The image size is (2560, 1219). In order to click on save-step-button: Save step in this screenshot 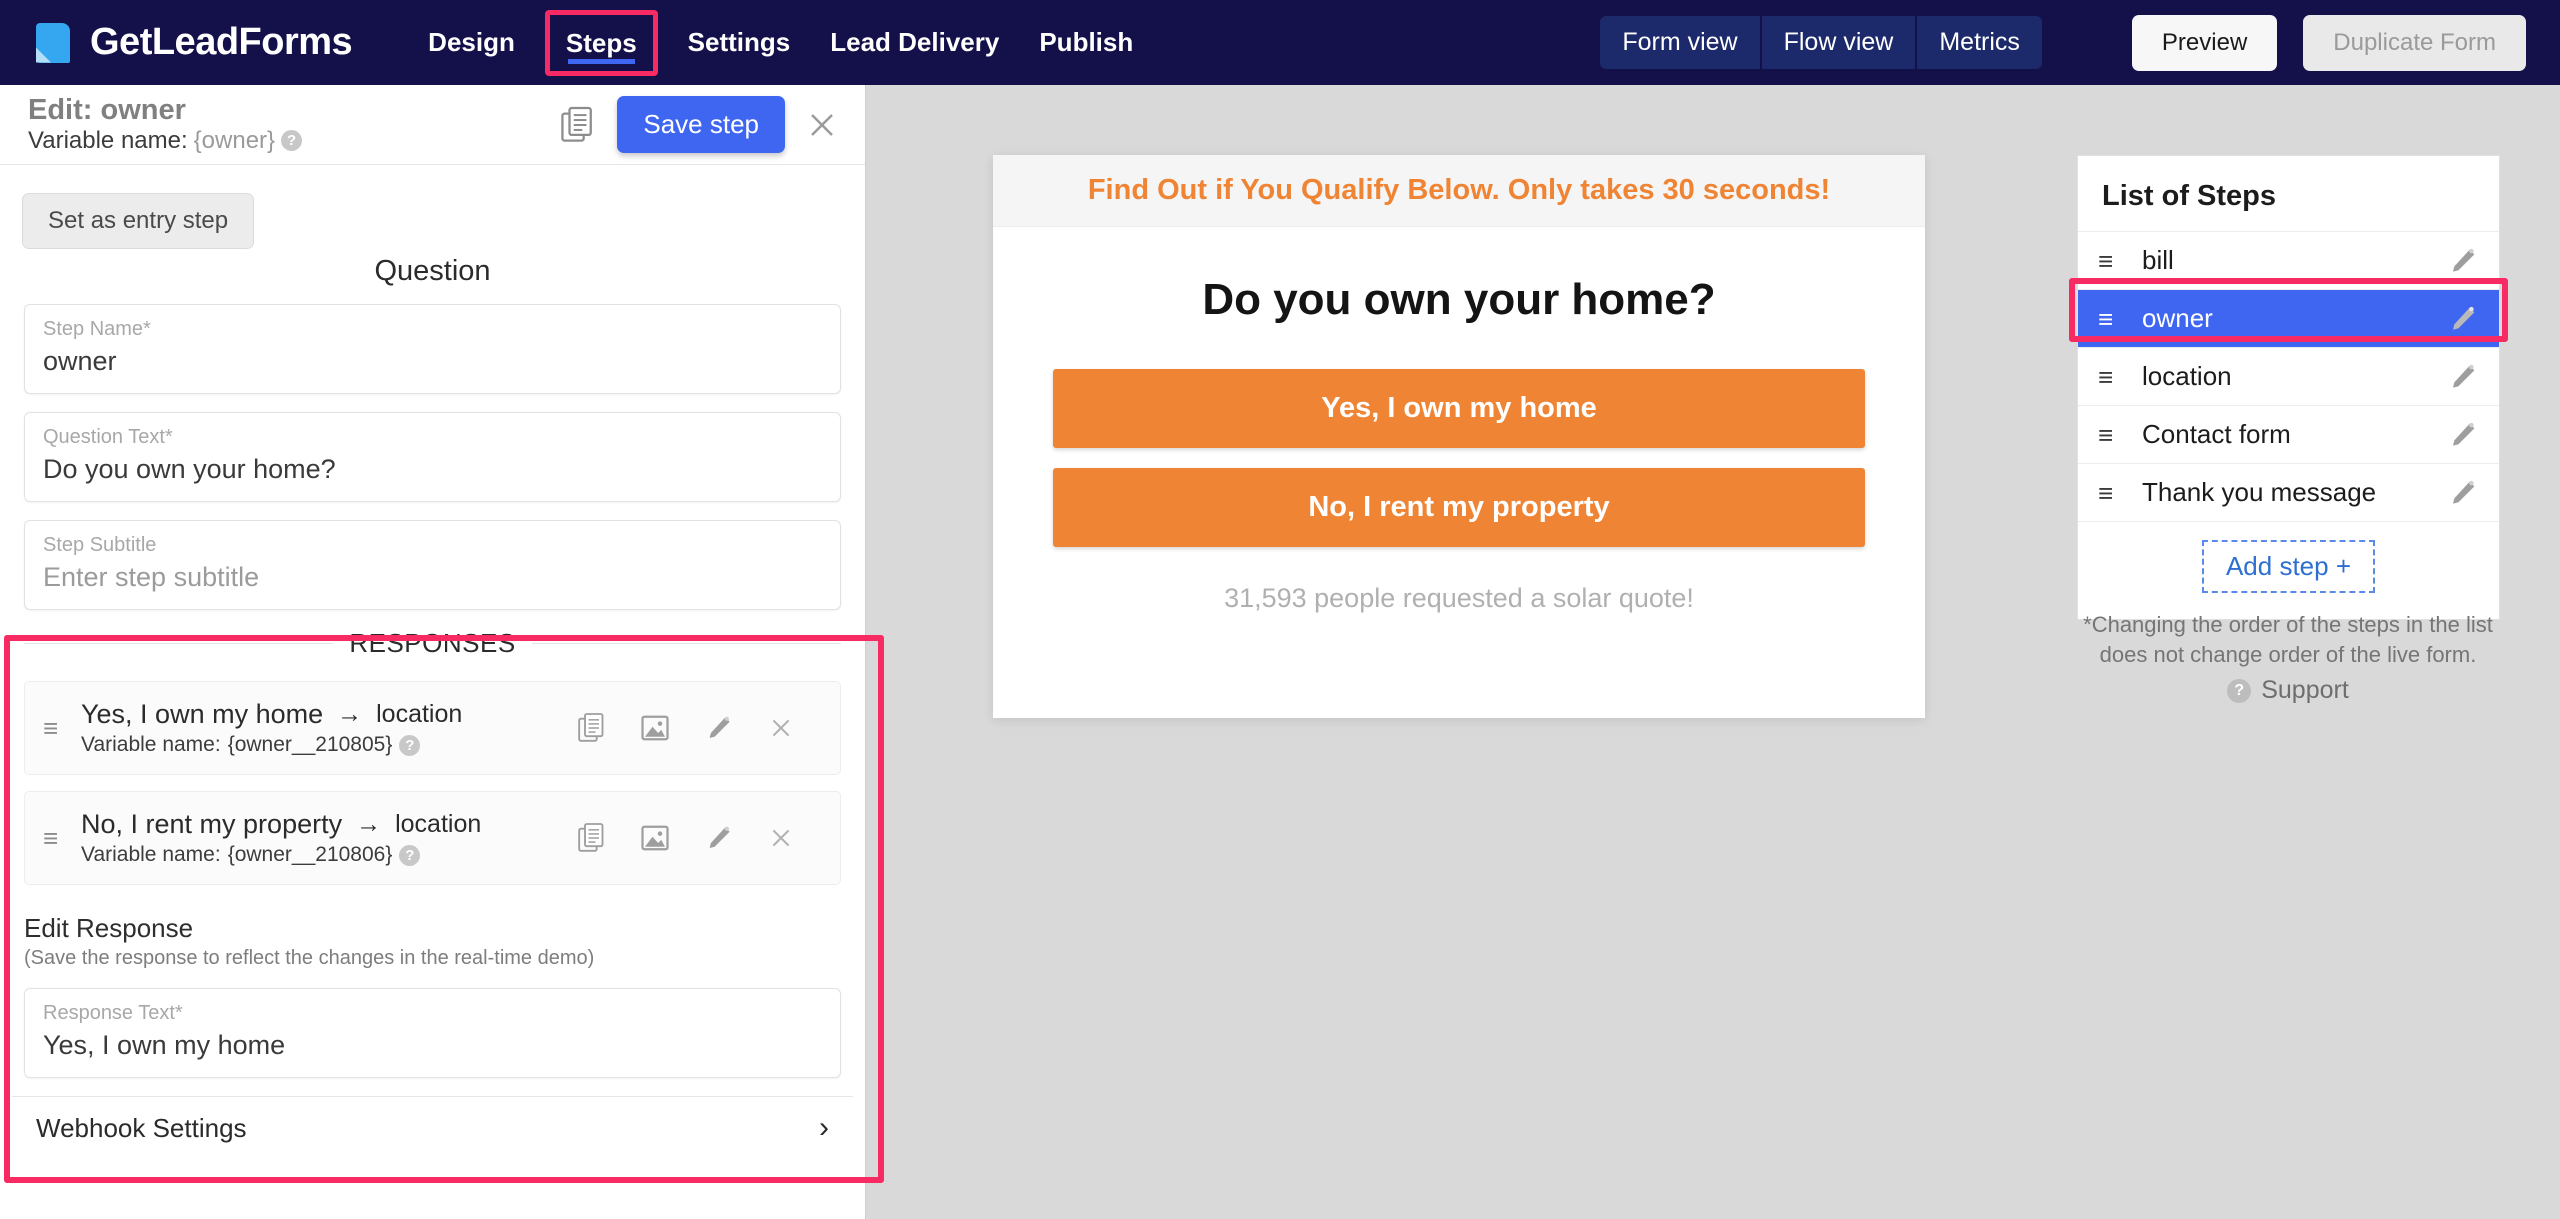, I will do `click(701, 124)`.